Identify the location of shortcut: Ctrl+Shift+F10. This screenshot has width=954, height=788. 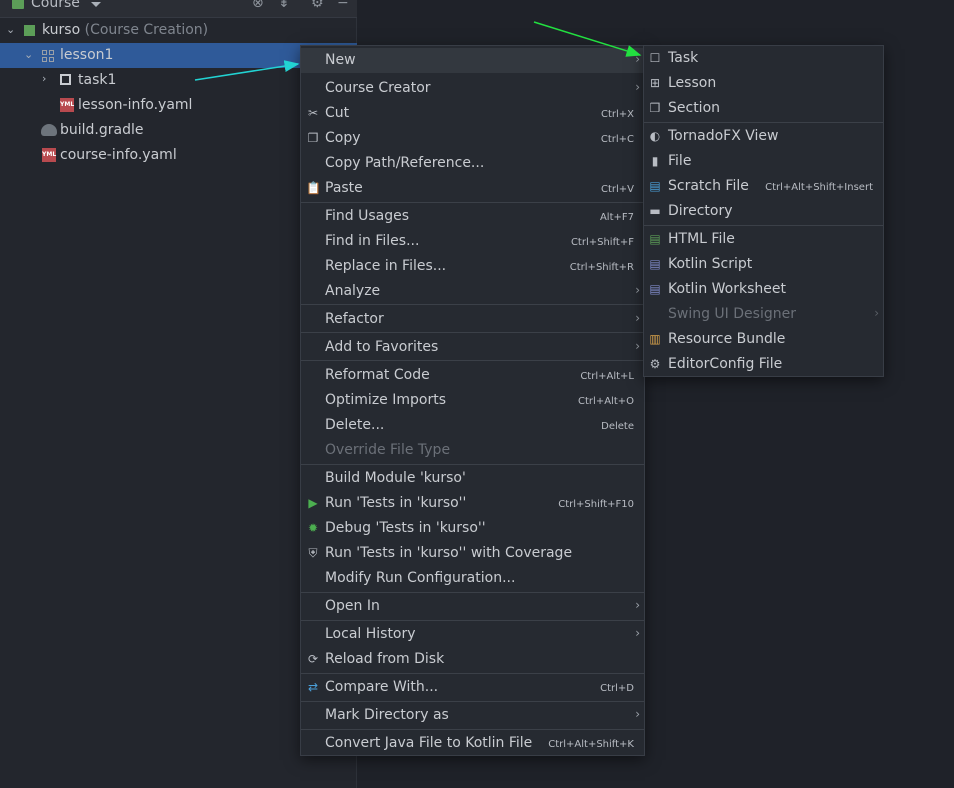
(596, 504).